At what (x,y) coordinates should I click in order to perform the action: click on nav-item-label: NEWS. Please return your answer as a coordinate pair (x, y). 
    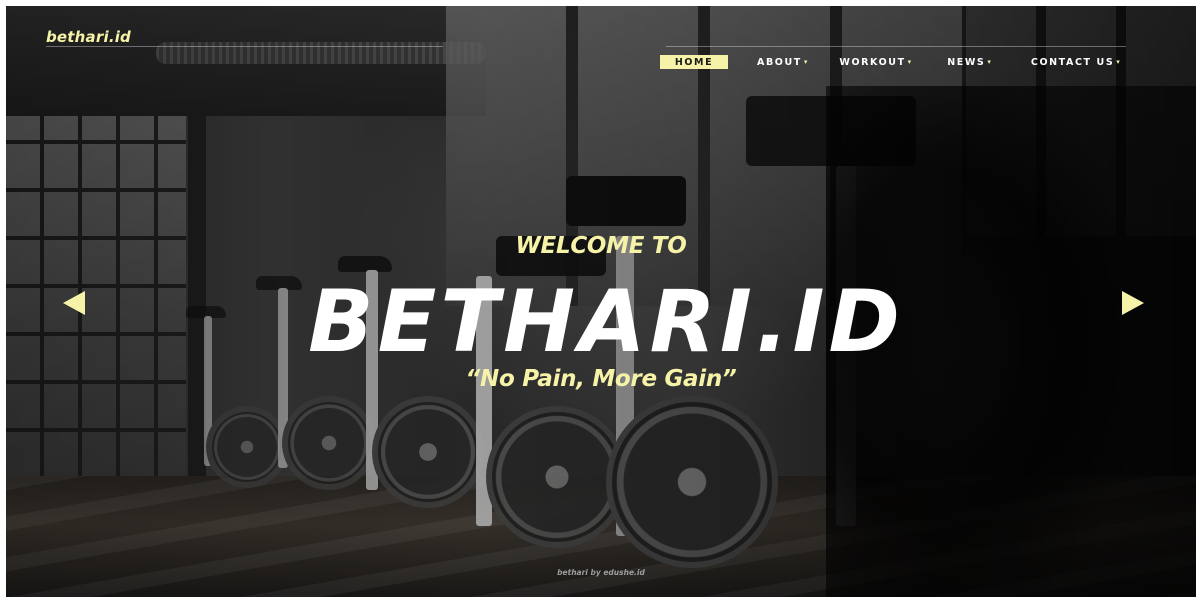
    Looking at the image, I should click on (966, 62).